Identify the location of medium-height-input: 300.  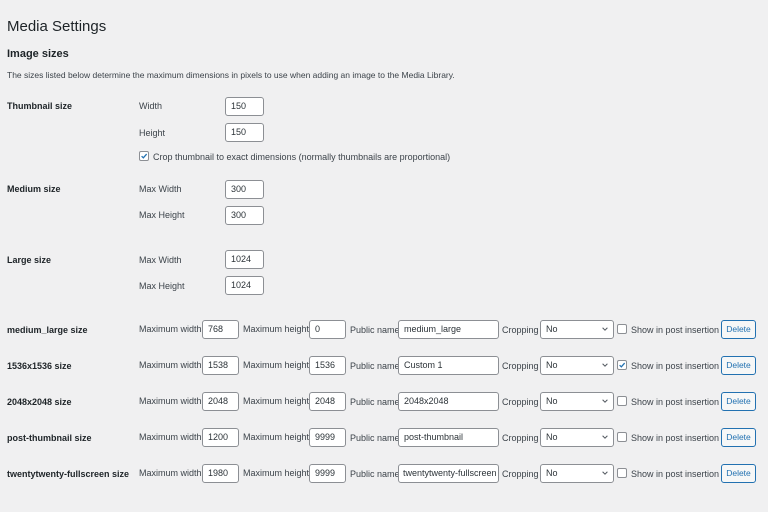
(244, 215).